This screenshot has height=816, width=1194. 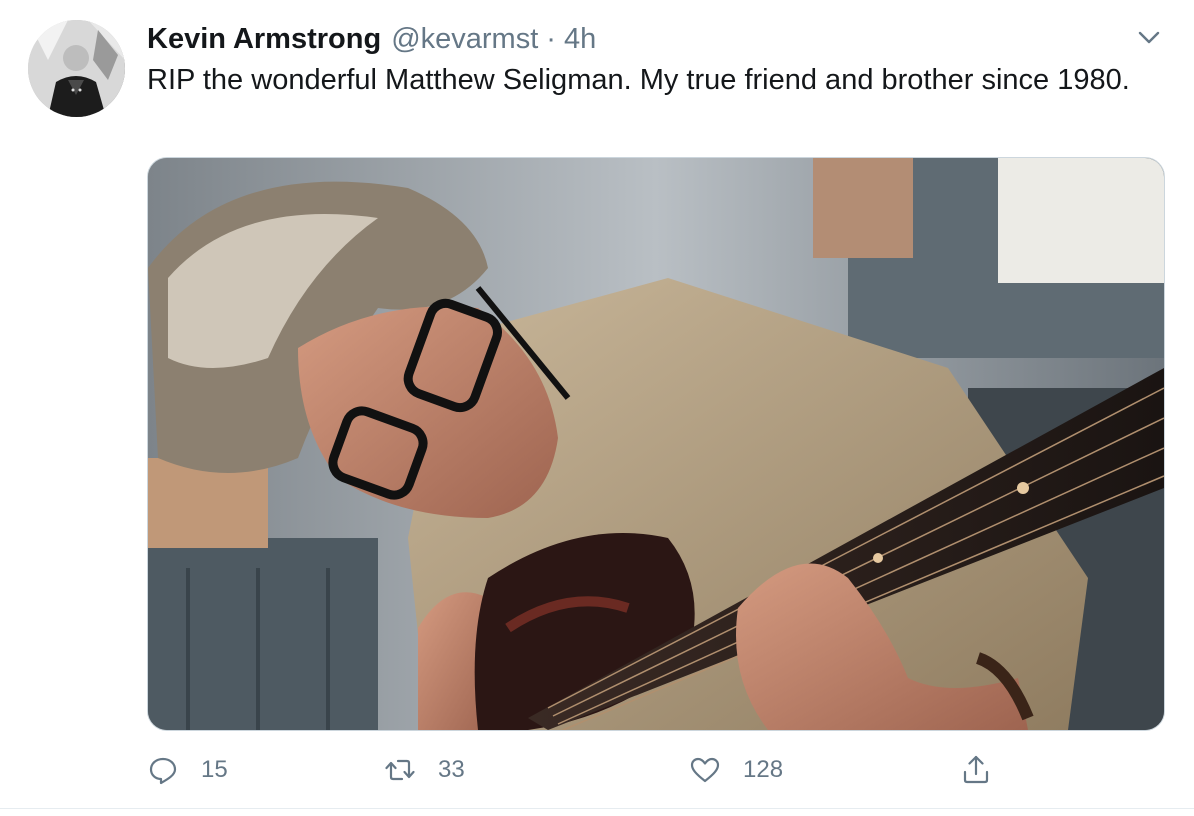 I want to click on share-button, so click(x=976, y=770).